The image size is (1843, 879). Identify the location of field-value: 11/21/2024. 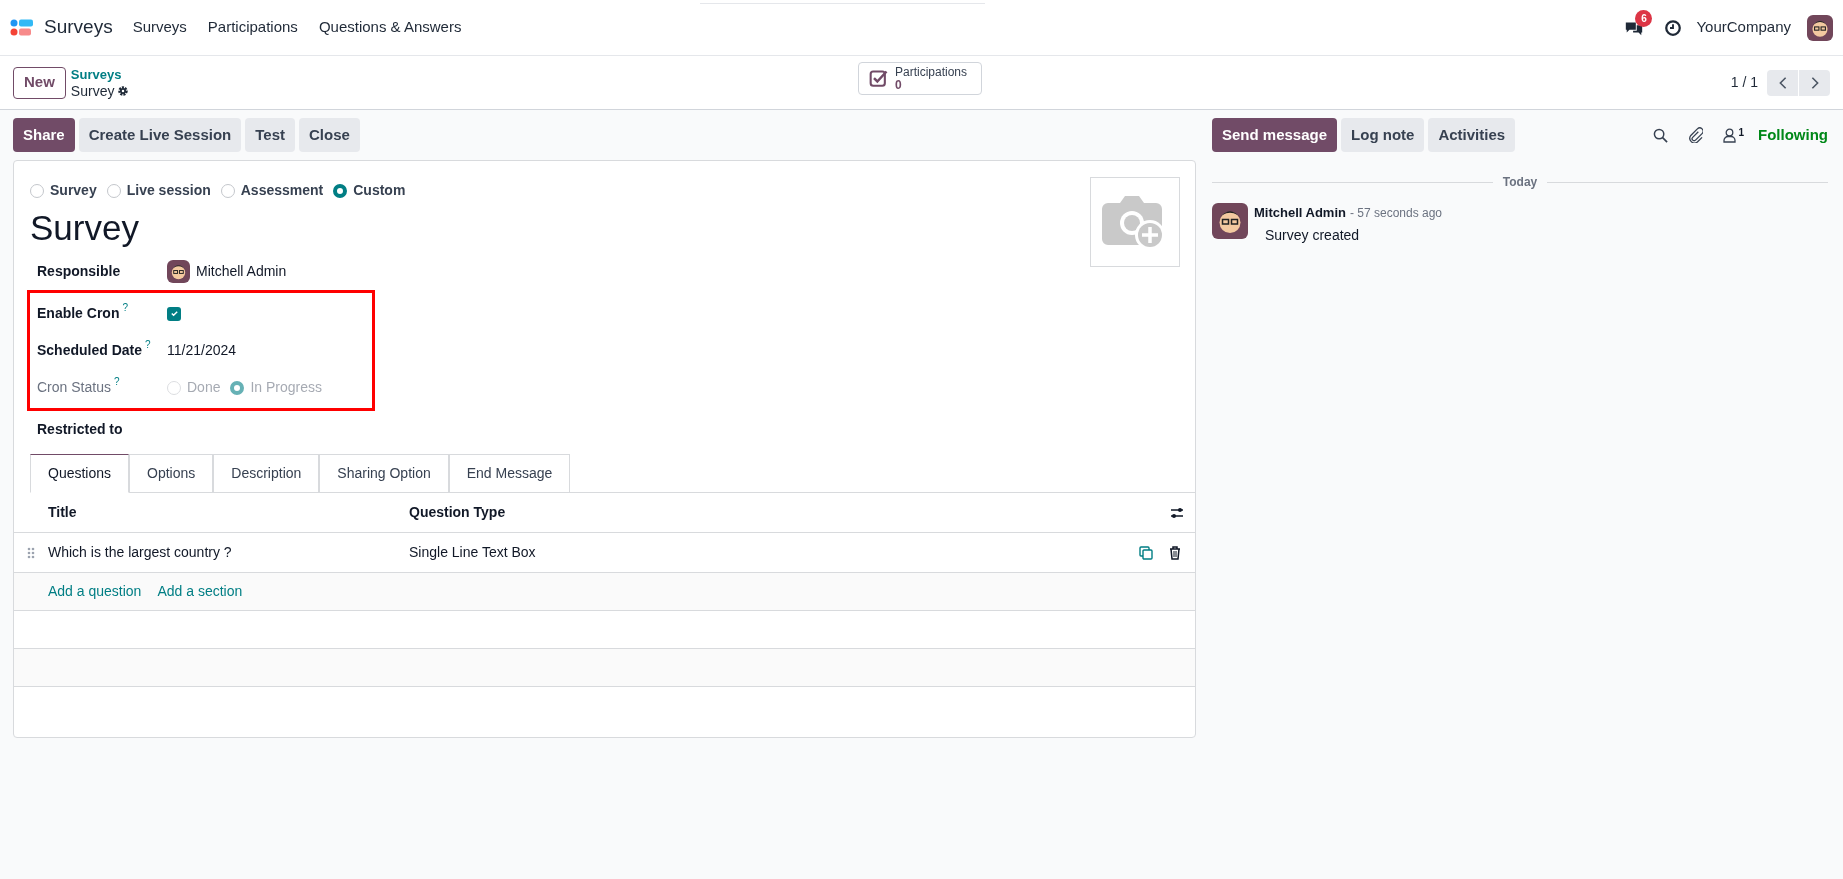
(202, 350).